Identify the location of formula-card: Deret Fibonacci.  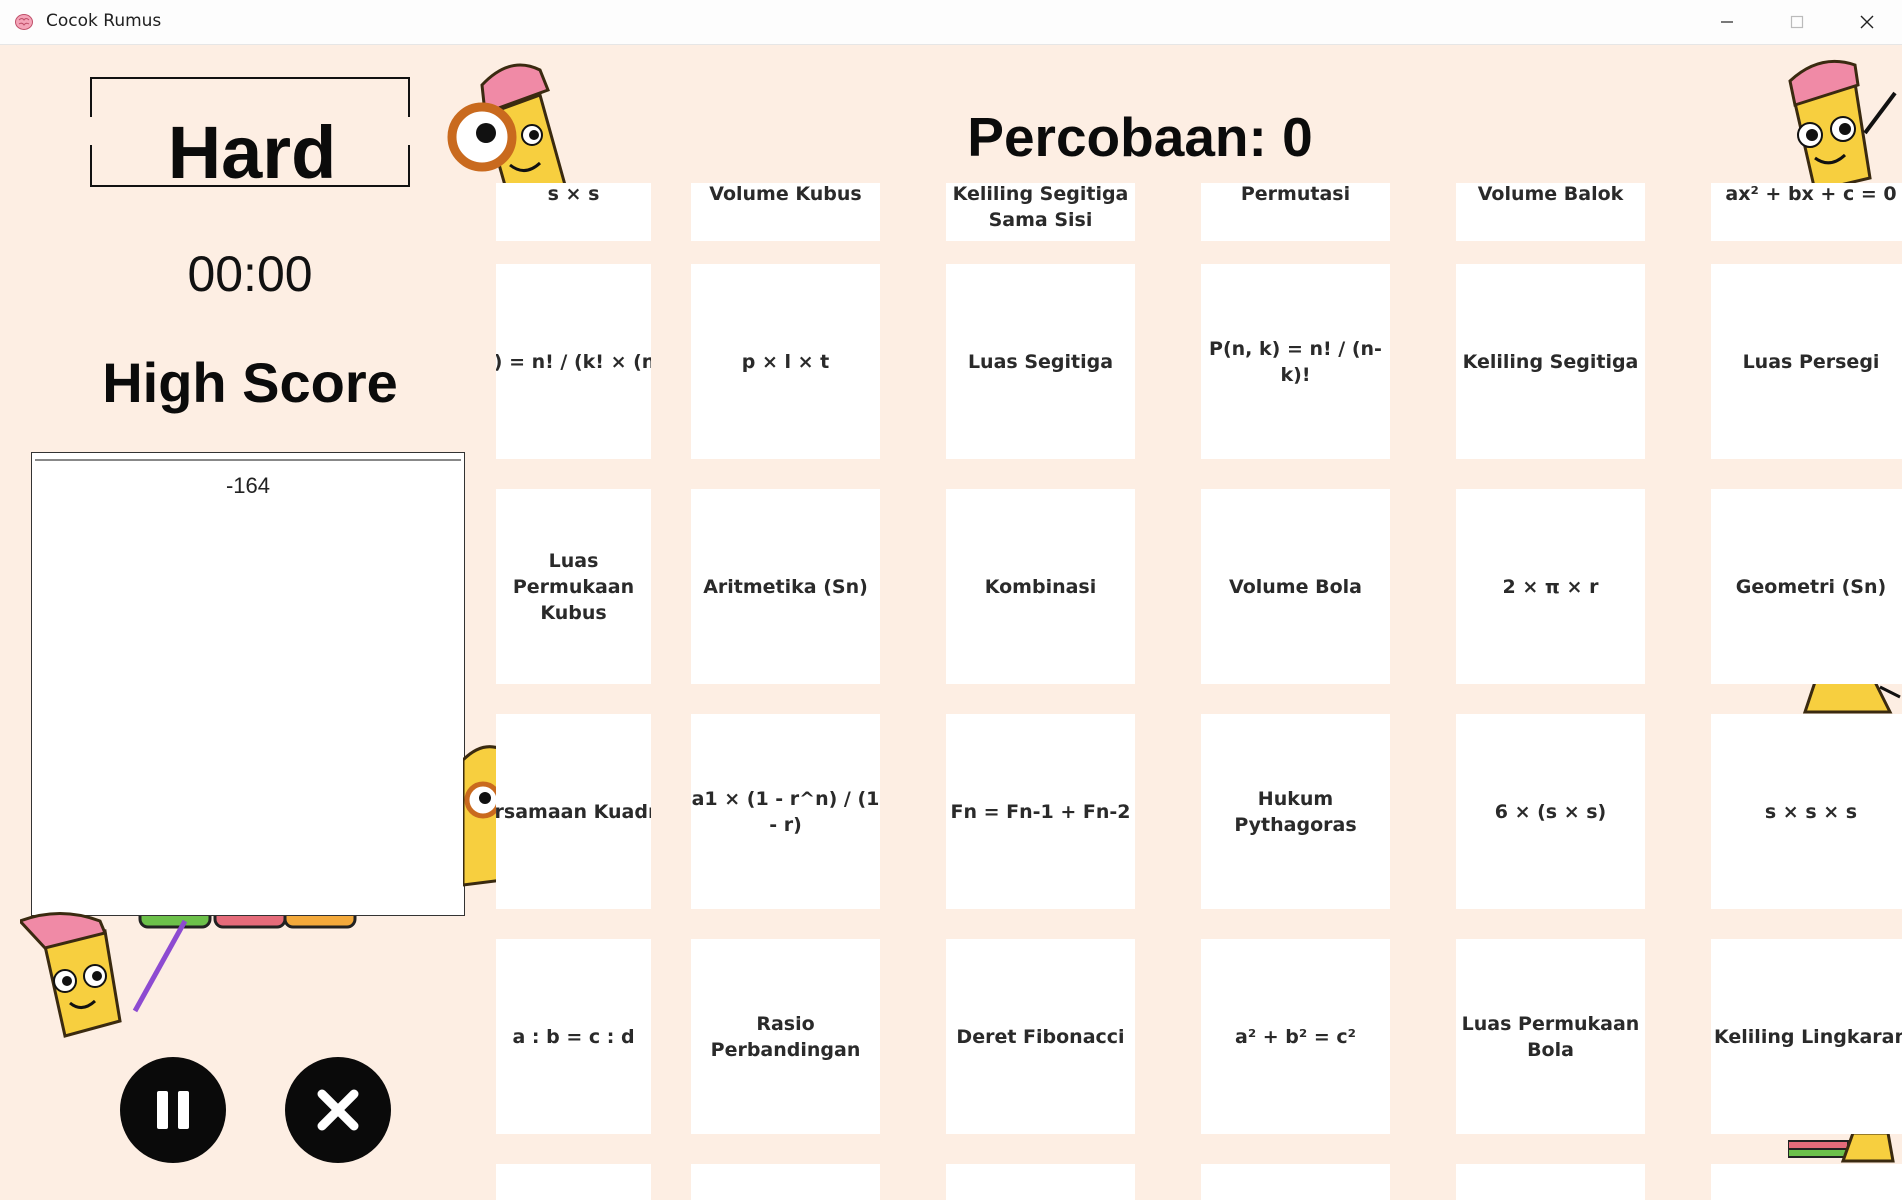
(1040, 1036).